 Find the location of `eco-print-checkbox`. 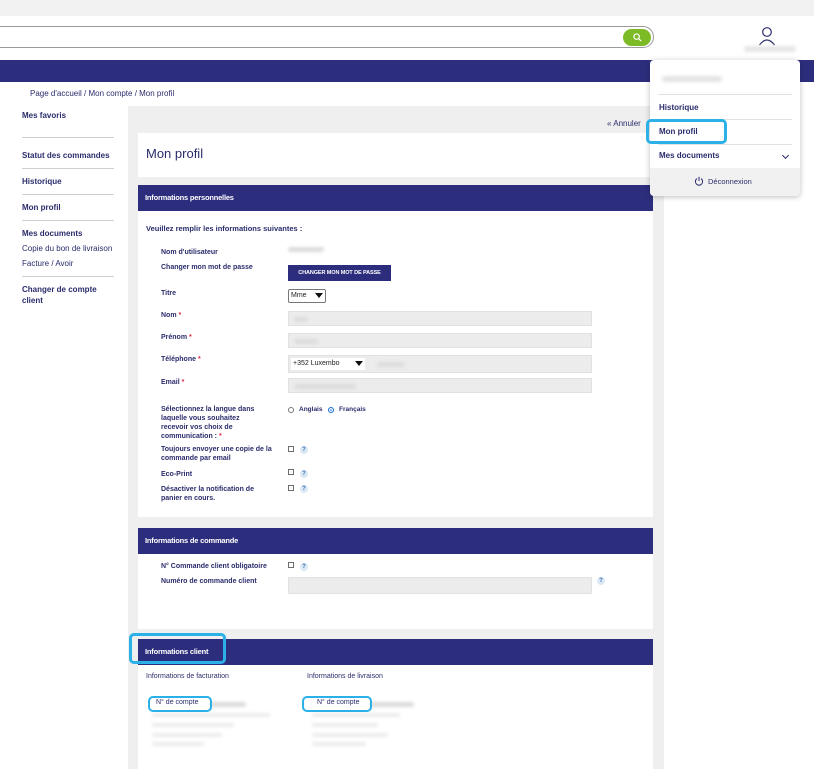

eco-print-checkbox is located at coordinates (291, 472).